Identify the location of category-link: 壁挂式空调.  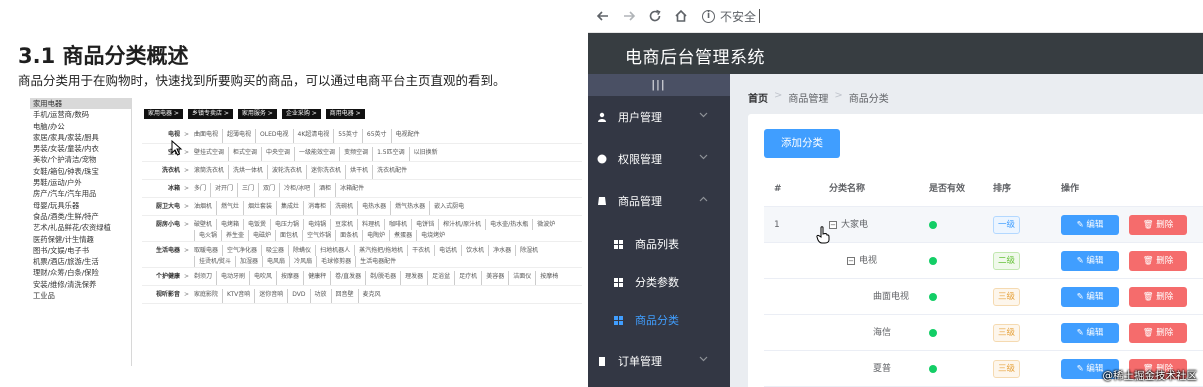
(211, 154).